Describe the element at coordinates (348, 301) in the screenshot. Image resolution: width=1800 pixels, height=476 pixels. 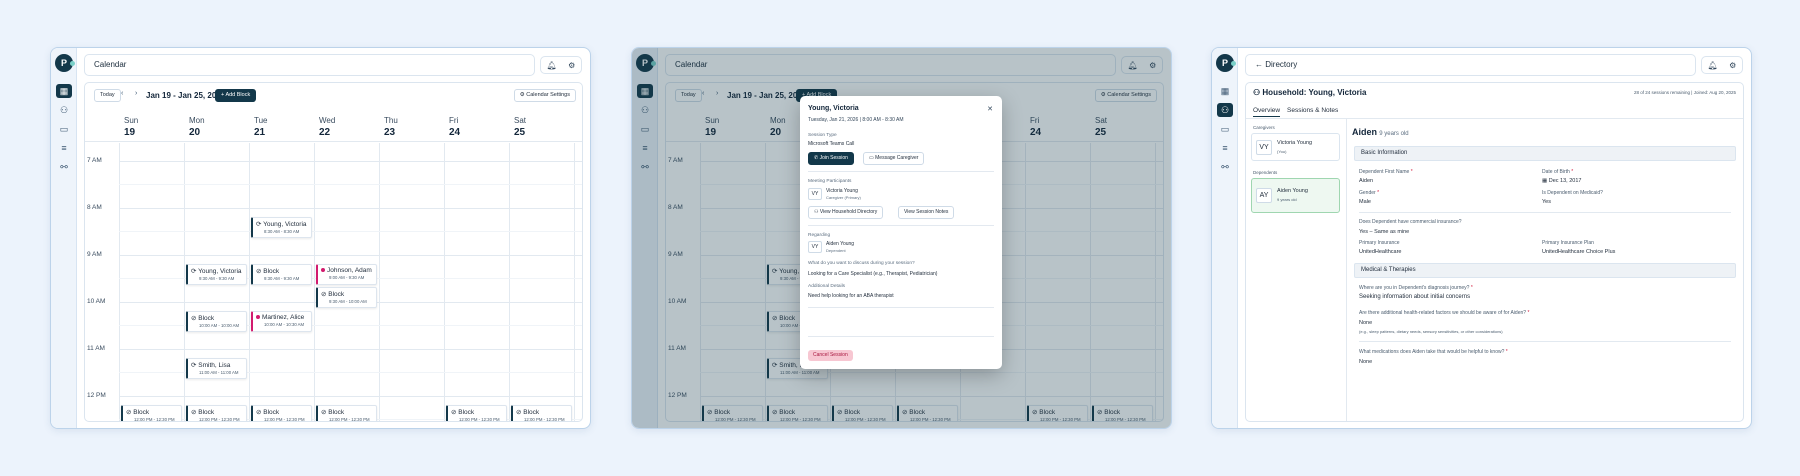
I see `event-time: 9:30 AM - 10:00 AM` at that location.